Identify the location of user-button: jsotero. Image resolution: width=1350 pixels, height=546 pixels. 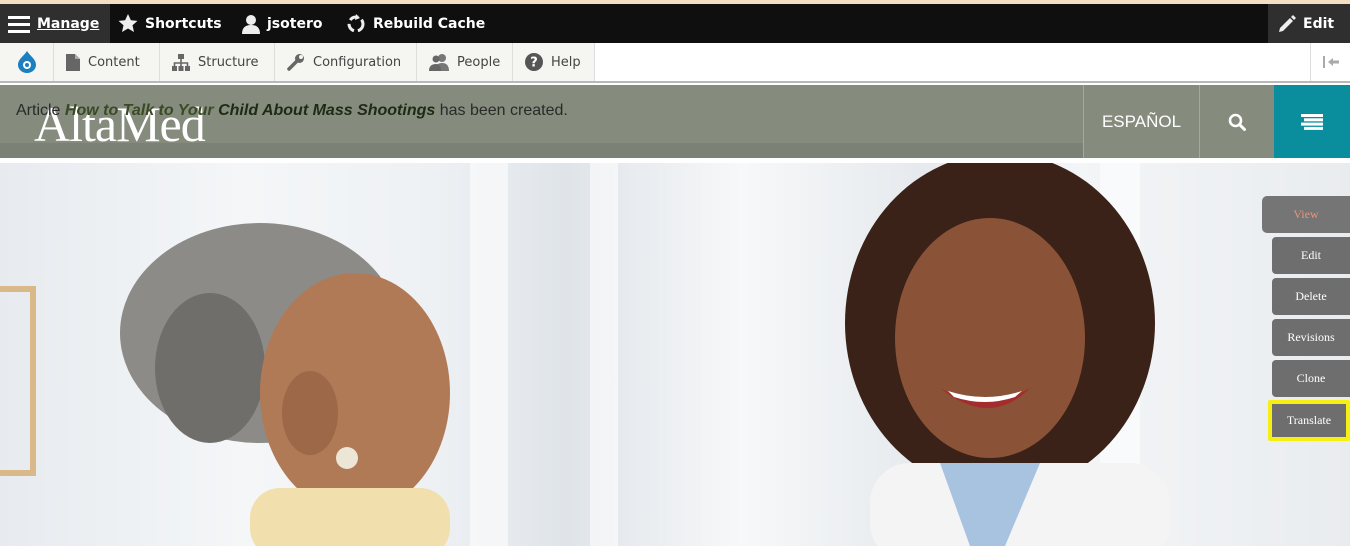
(282, 23).